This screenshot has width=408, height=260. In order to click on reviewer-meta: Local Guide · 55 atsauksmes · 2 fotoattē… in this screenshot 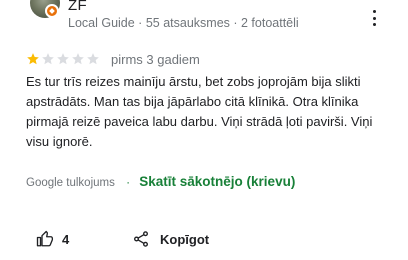, I will do `click(183, 23)`.